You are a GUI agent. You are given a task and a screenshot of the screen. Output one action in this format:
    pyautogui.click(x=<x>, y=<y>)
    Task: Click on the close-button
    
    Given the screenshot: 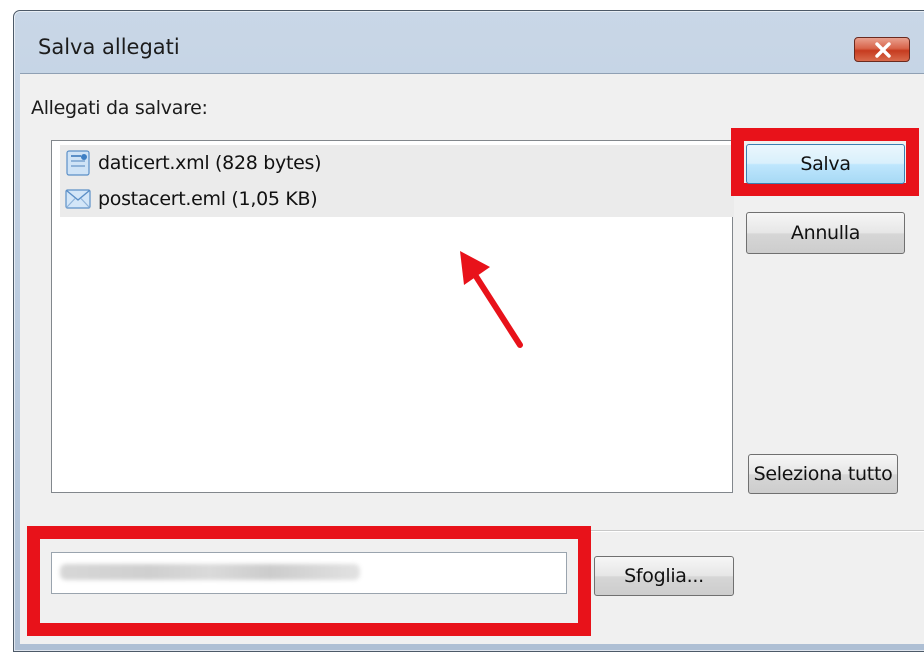 What is the action you would take?
    pyautogui.click(x=882, y=49)
    